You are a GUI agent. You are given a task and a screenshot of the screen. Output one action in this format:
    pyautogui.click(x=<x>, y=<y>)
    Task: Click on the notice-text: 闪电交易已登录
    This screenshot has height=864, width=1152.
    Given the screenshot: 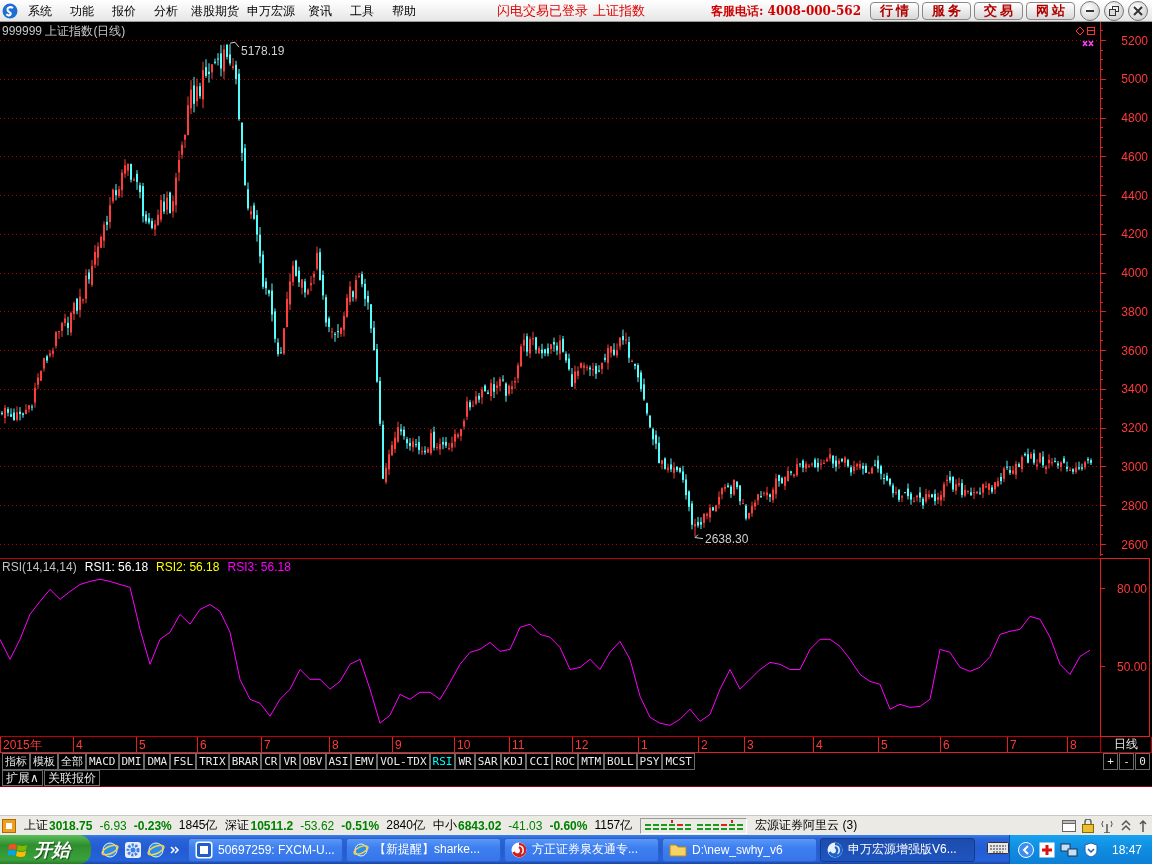 What is the action you would take?
    pyautogui.click(x=542, y=10)
    